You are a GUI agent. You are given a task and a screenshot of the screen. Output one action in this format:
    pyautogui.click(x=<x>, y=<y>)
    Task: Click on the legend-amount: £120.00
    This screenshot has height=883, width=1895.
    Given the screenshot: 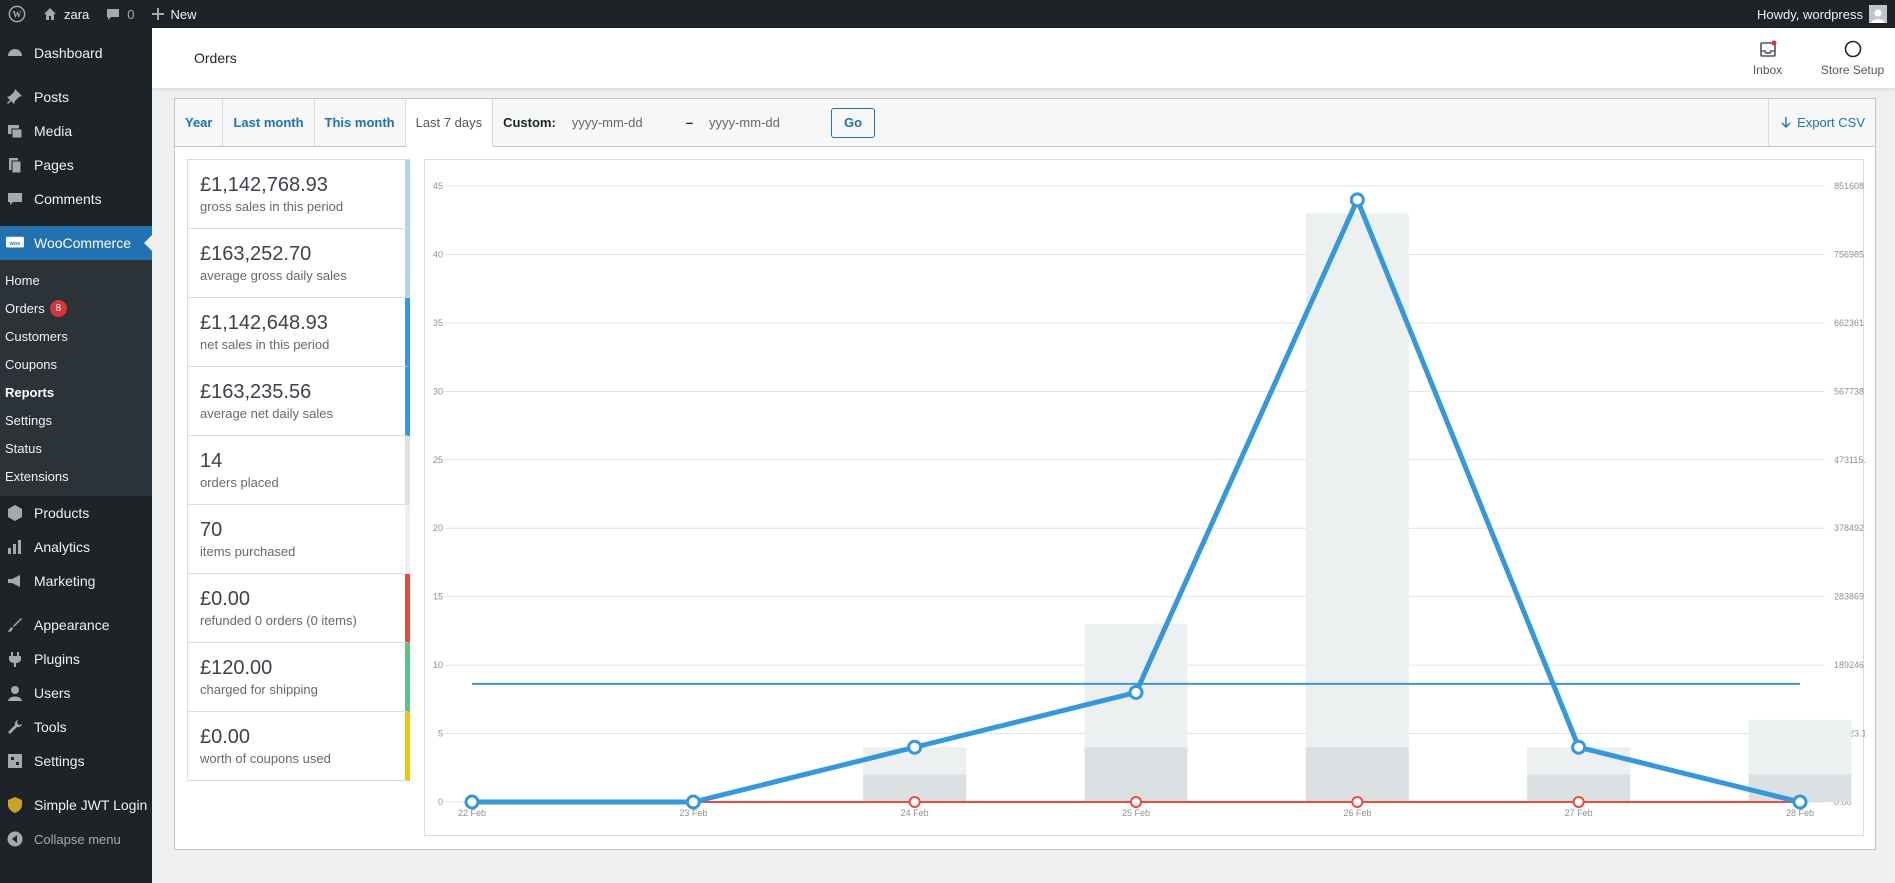 What is the action you would take?
    pyautogui.click(x=236, y=668)
    